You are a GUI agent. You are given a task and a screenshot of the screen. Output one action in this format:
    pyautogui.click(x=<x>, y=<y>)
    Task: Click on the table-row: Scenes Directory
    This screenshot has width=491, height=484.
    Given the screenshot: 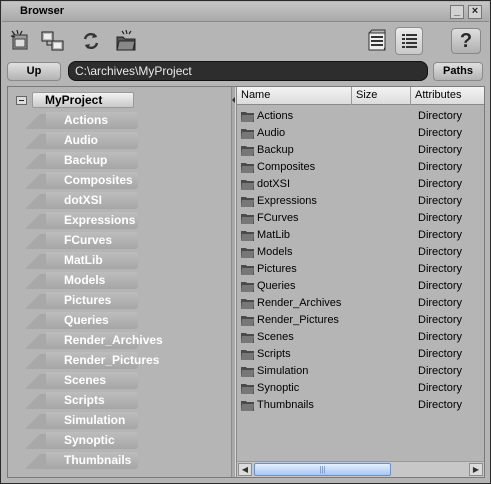 What is the action you would take?
    pyautogui.click(x=360, y=337)
    